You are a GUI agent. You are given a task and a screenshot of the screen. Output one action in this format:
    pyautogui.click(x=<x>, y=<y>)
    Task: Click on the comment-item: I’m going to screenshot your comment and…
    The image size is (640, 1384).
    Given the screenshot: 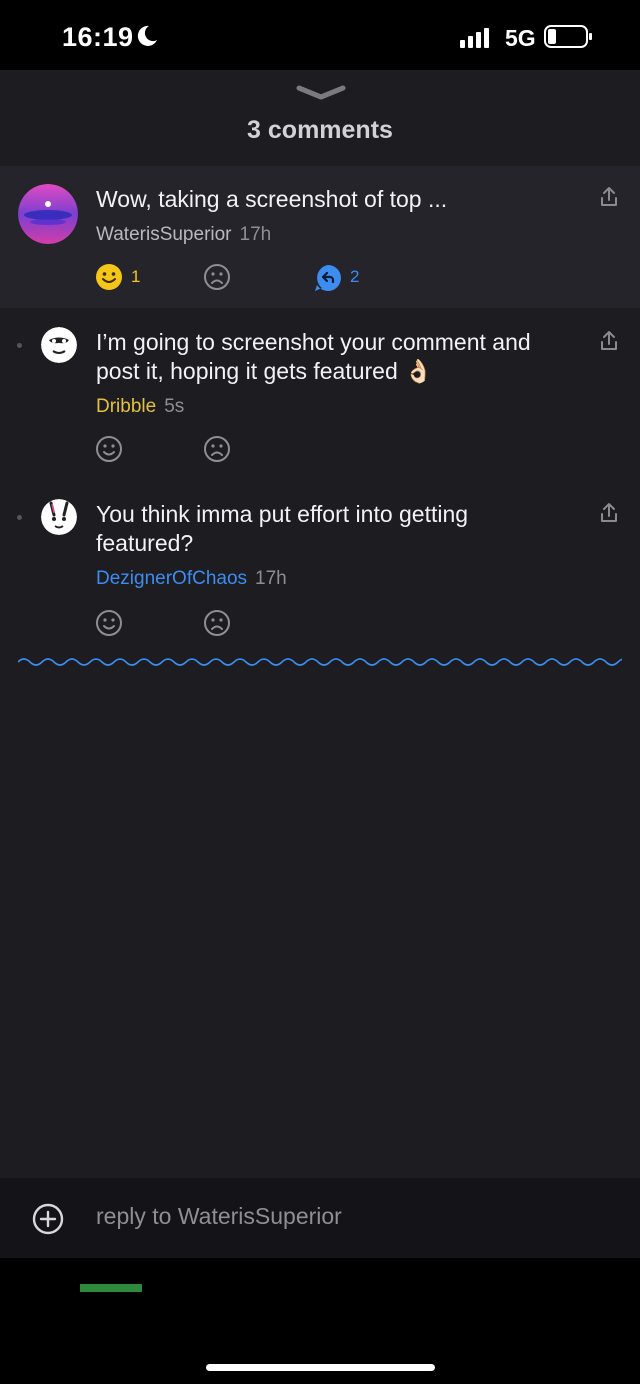 What is the action you would take?
    pyautogui.click(x=320, y=398)
    